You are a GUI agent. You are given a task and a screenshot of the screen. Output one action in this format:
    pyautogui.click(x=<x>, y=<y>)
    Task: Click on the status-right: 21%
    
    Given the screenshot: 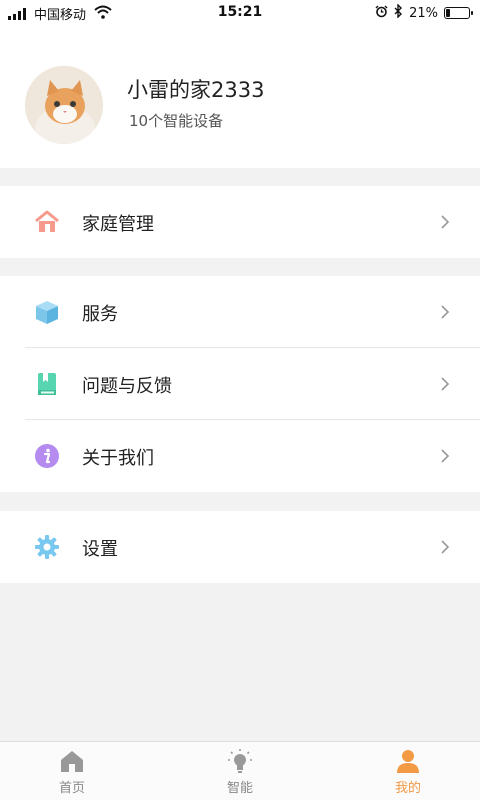 What is the action you would take?
    pyautogui.click(x=424, y=12)
    